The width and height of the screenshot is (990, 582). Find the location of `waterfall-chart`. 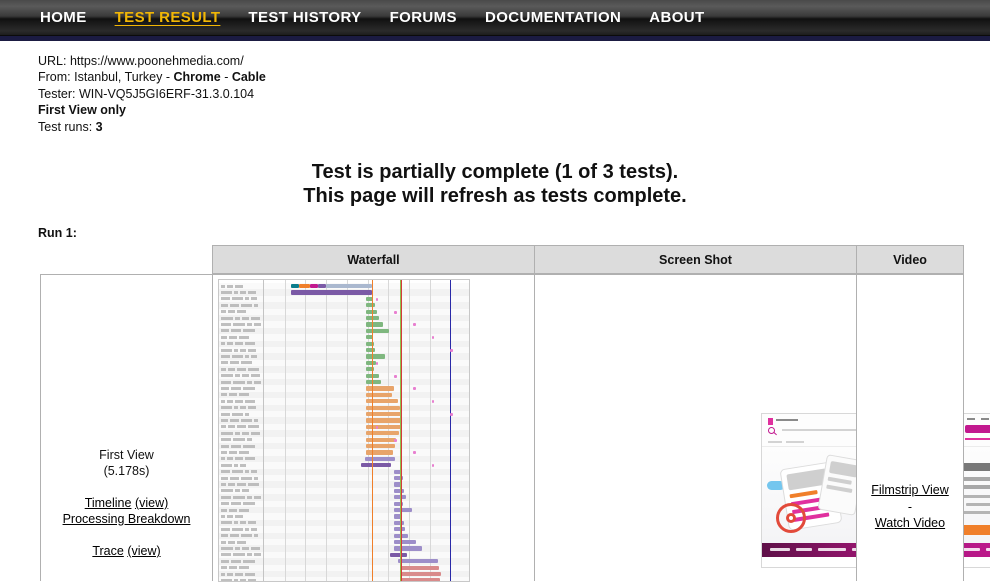

waterfall-chart is located at coordinates (344, 430).